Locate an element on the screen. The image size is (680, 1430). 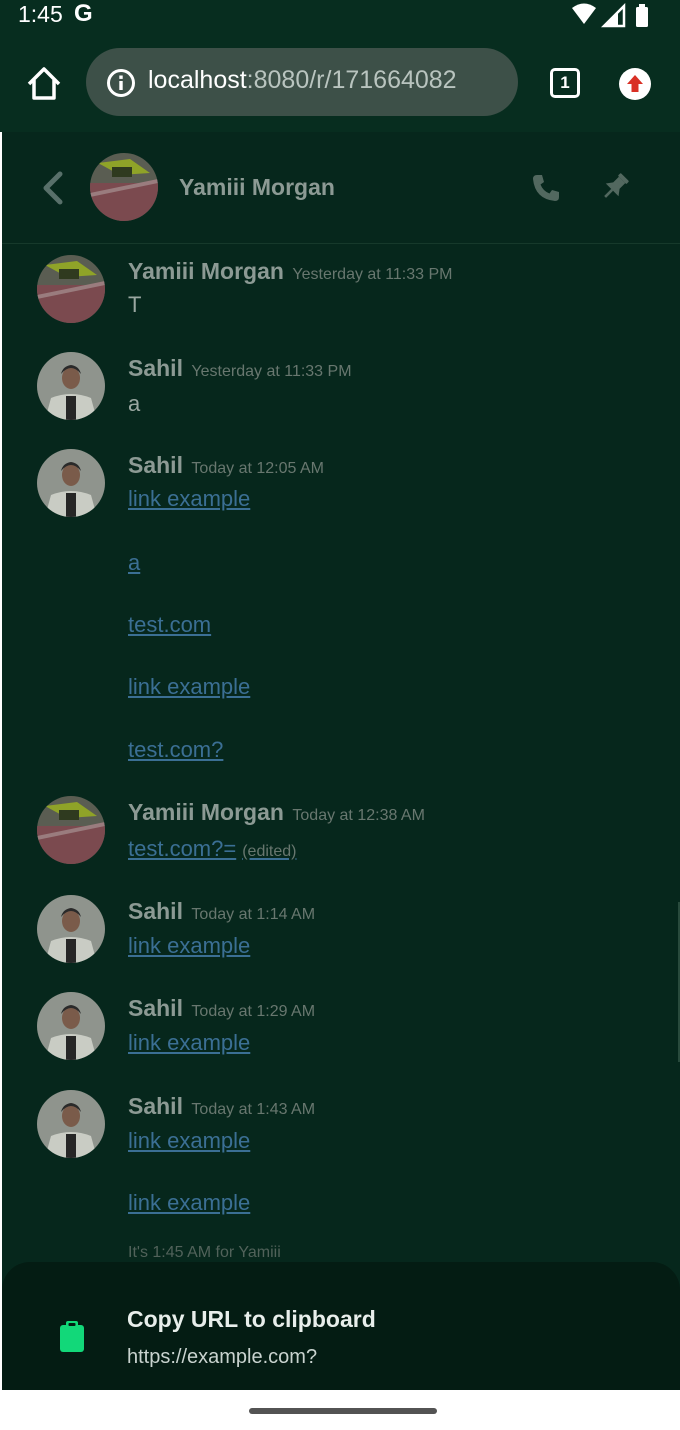
message-link: test.com is located at coordinates (169, 625).